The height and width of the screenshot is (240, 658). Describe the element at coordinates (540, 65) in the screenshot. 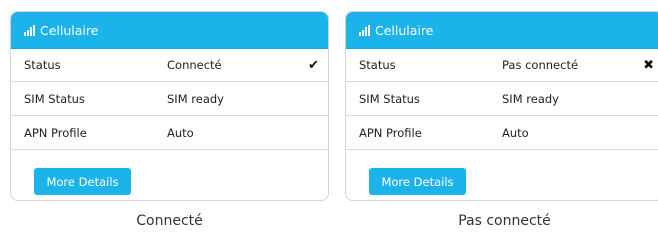

I see `status-value: Pas connecté` at that location.